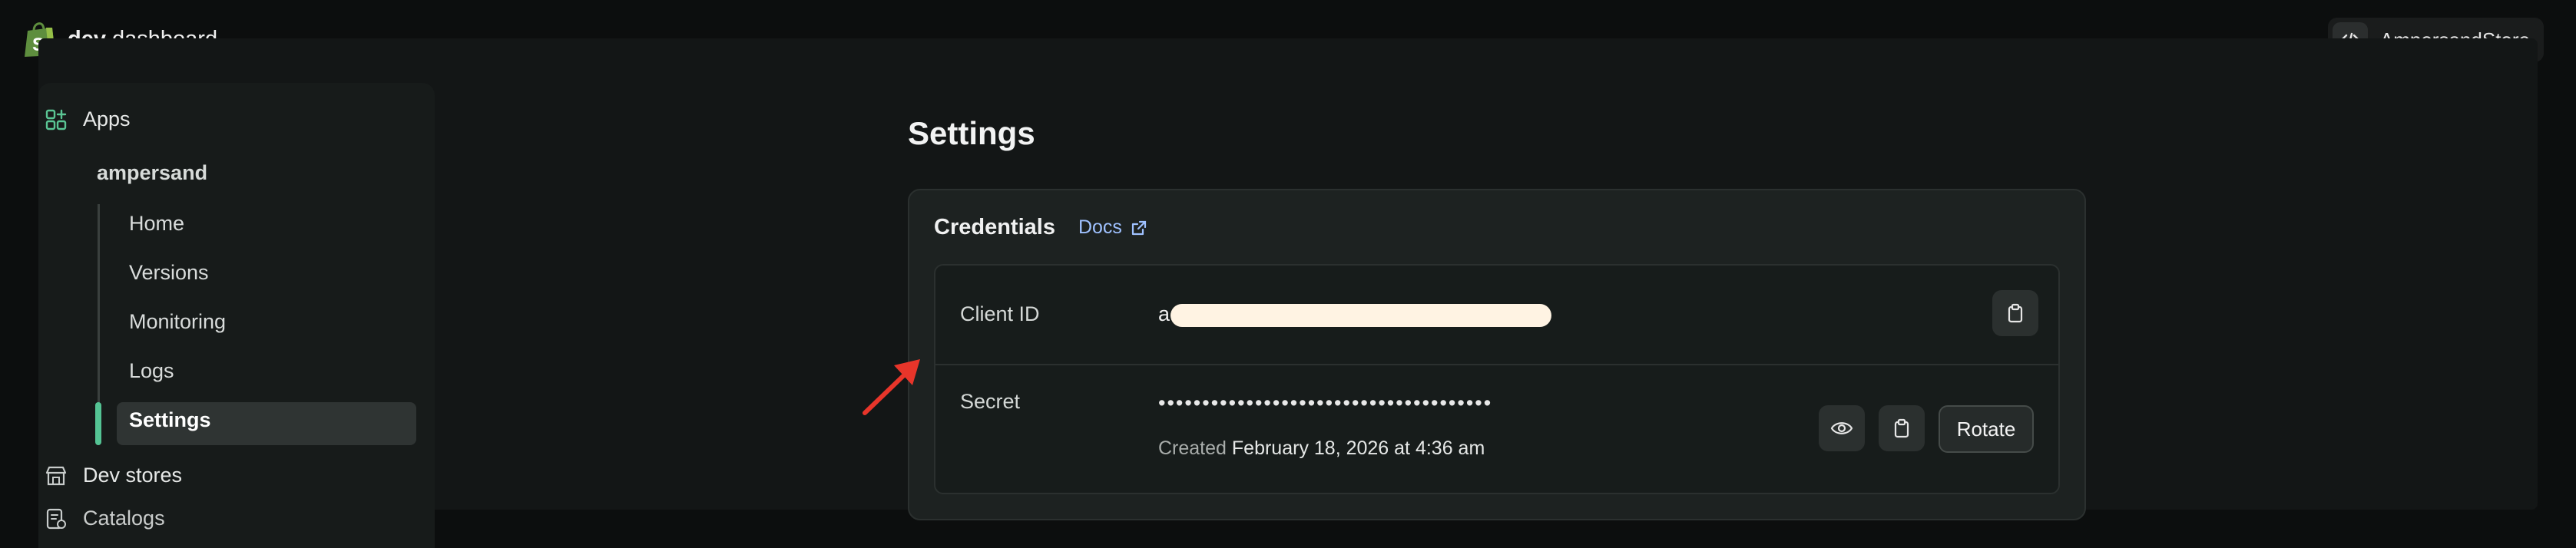  I want to click on sidebar-item-label: Catalogs, so click(124, 518).